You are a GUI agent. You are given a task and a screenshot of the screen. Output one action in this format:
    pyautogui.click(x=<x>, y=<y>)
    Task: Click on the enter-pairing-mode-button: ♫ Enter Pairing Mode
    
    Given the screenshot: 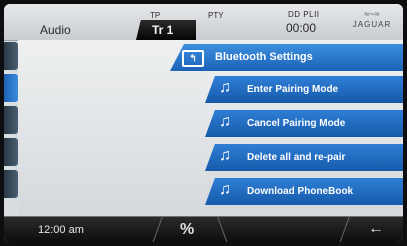 What is the action you would take?
    pyautogui.click(x=304, y=89)
    